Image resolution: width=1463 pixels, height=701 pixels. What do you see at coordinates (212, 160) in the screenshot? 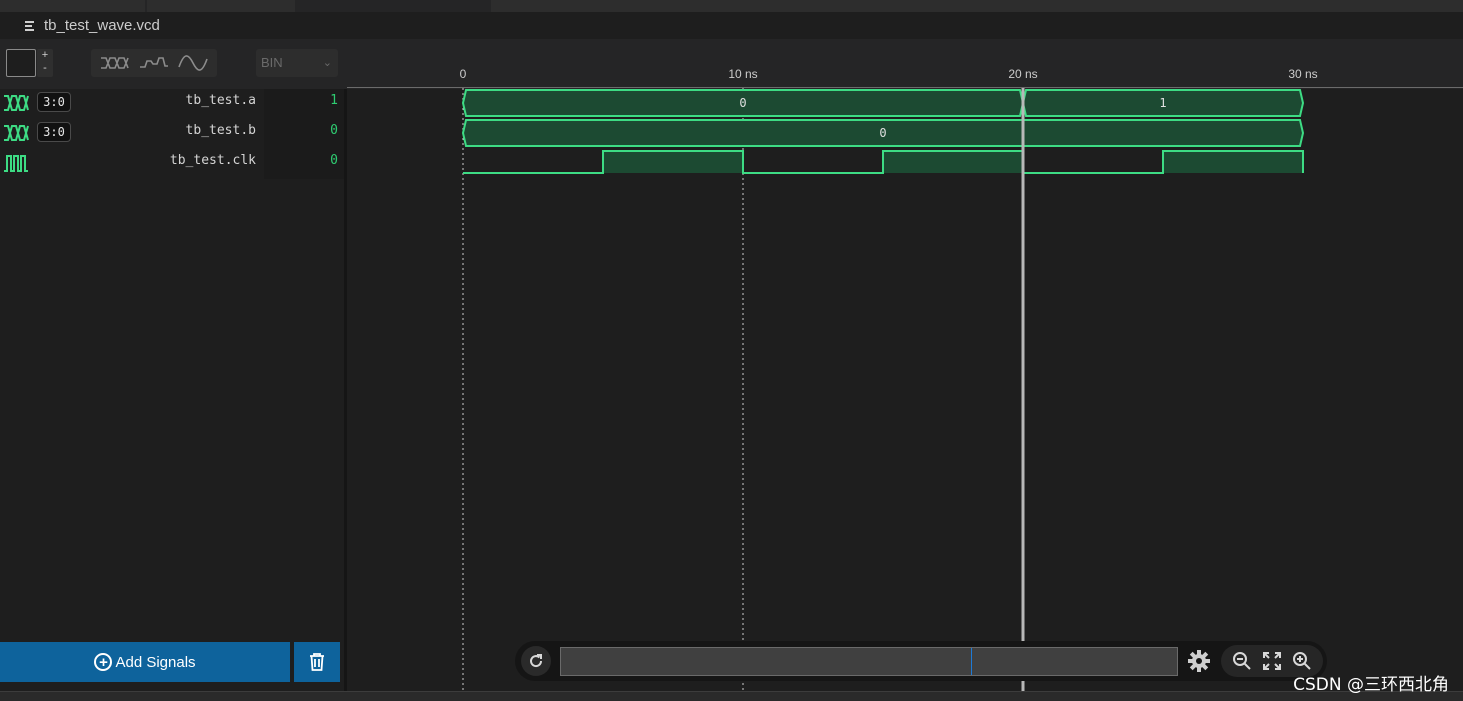
I see `signal-name: tb_test.clk` at bounding box center [212, 160].